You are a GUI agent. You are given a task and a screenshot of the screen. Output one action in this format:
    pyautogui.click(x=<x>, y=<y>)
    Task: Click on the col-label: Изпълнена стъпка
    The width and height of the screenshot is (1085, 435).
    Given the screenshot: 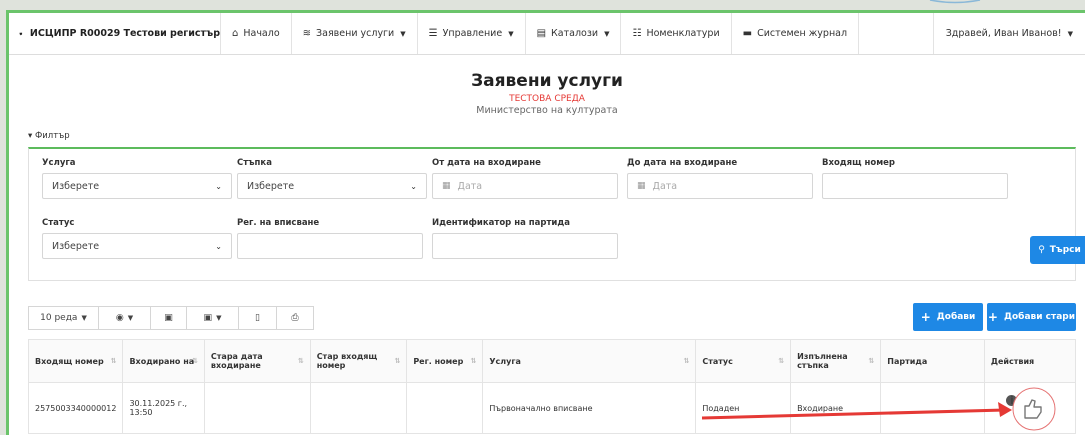 What is the action you would take?
    pyautogui.click(x=822, y=361)
    